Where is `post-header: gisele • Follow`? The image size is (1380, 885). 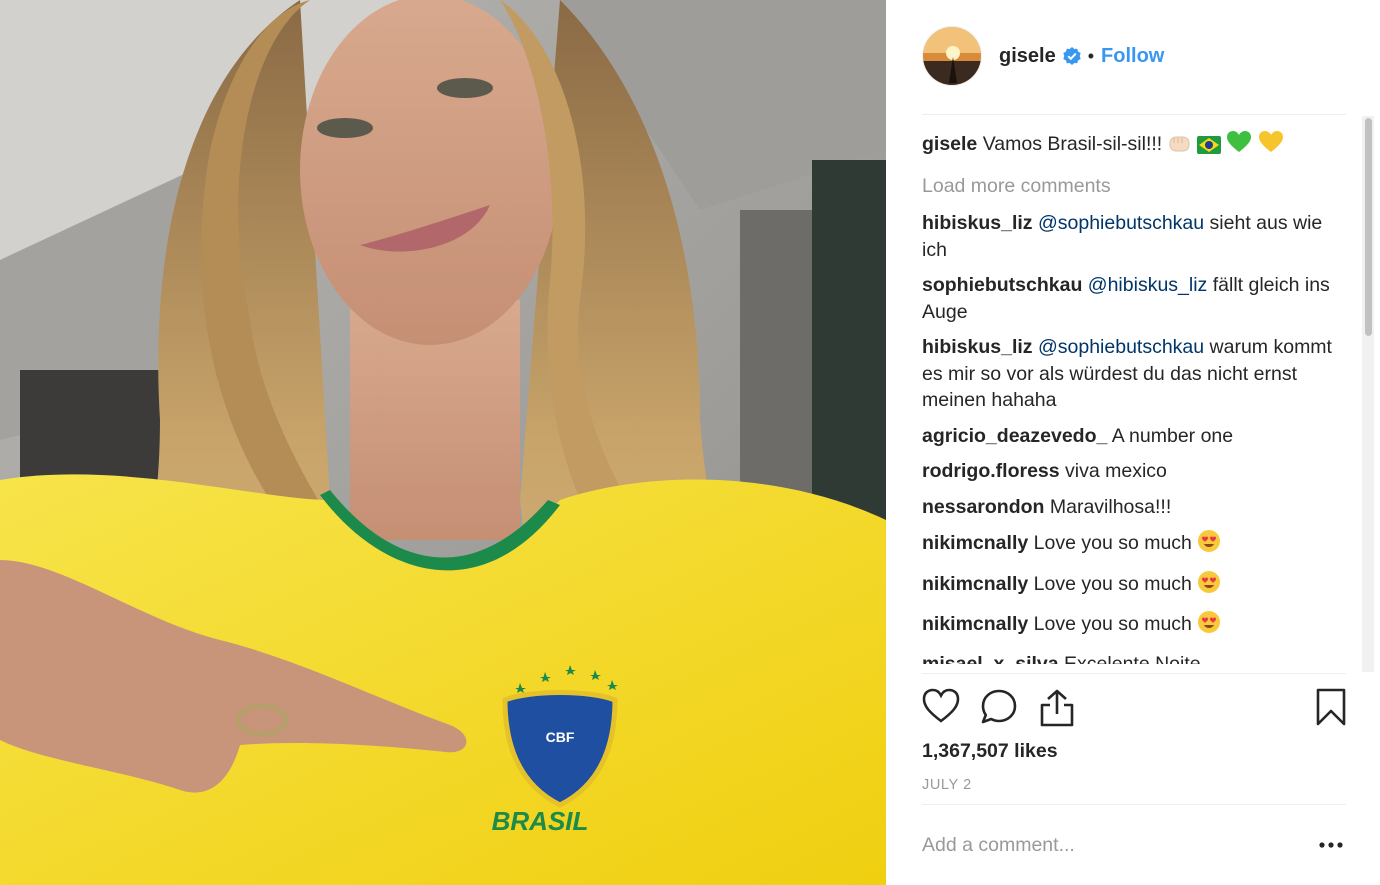
post-header: gisele • Follow is located at coordinates (1043, 56).